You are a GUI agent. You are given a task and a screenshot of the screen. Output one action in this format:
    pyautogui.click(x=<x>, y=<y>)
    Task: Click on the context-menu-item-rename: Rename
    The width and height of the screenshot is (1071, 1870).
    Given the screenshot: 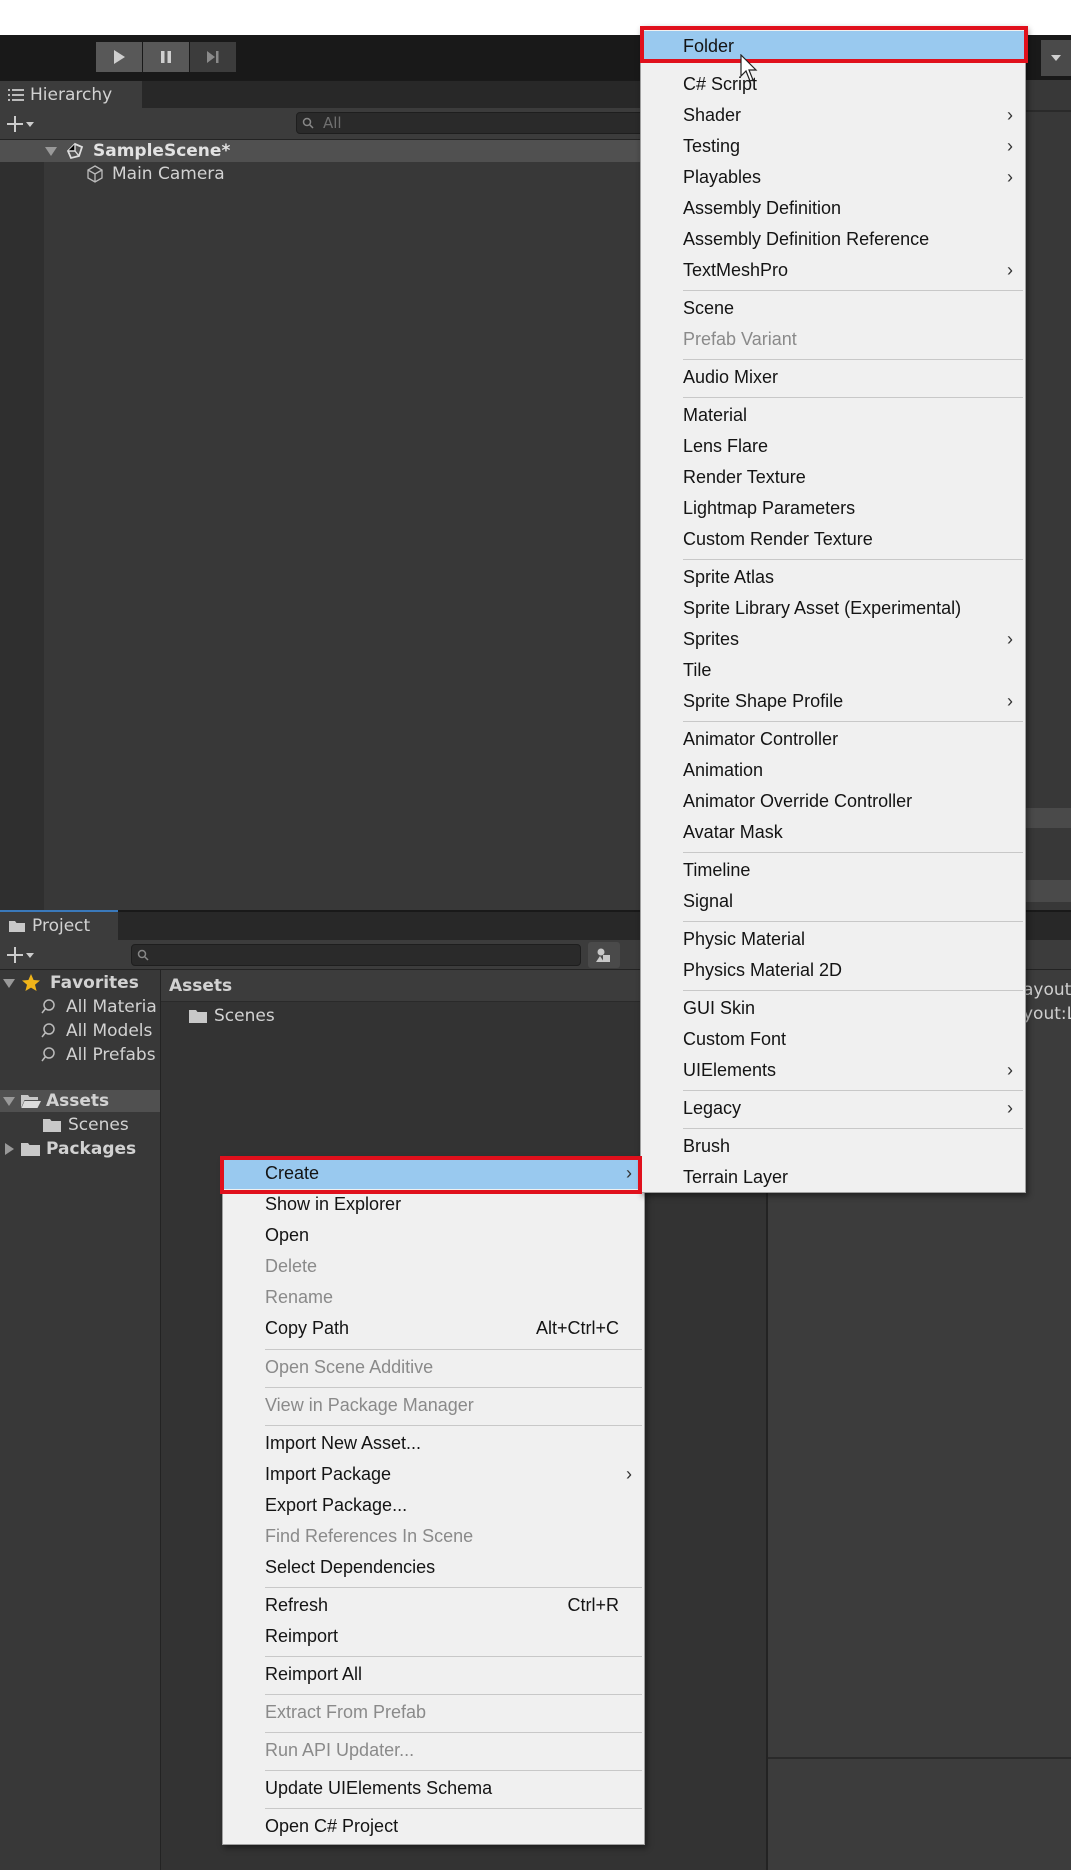 What is the action you would take?
    pyautogui.click(x=433, y=1297)
    